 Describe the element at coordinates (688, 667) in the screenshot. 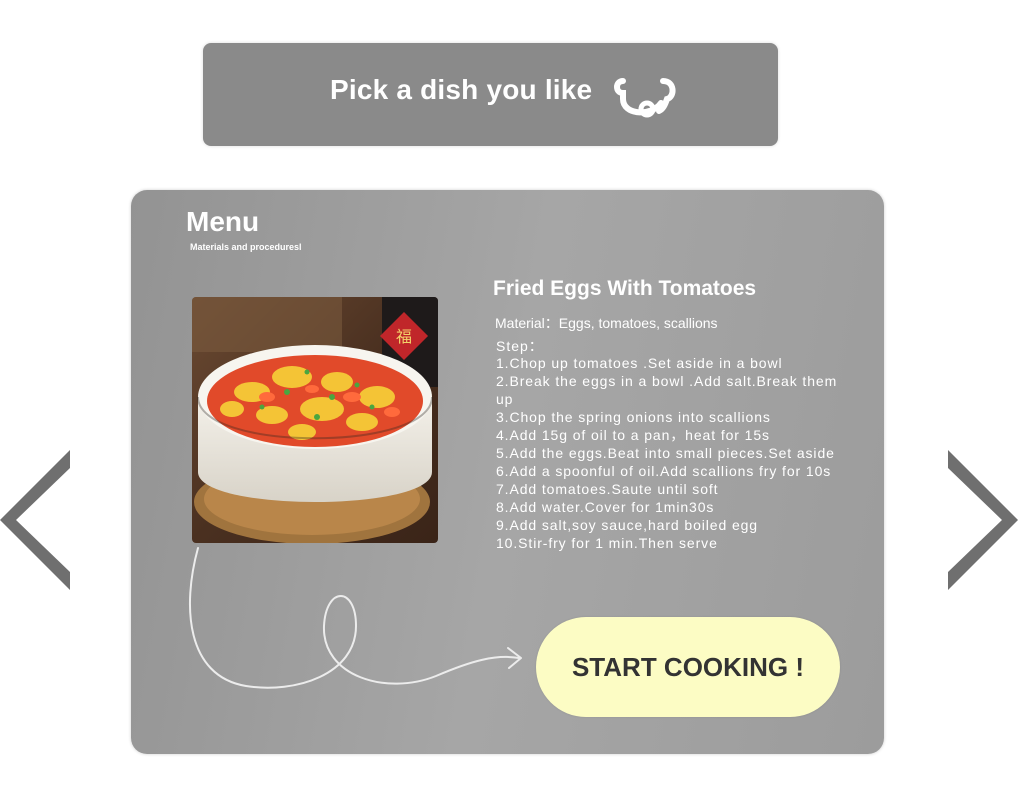

I see `start-cooking-button: START COOKING !` at that location.